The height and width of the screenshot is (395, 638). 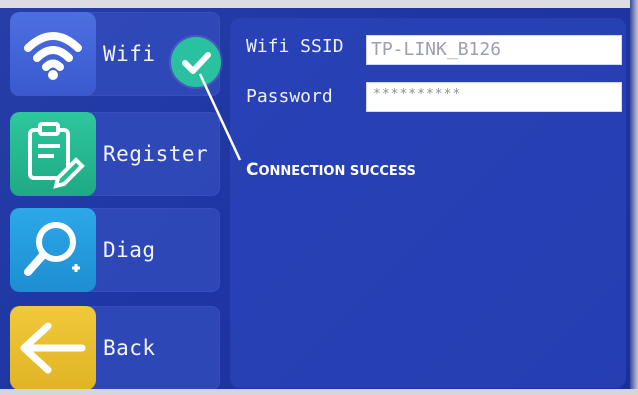 What do you see at coordinates (417, 94) in the screenshot?
I see `password-value: **********` at bounding box center [417, 94].